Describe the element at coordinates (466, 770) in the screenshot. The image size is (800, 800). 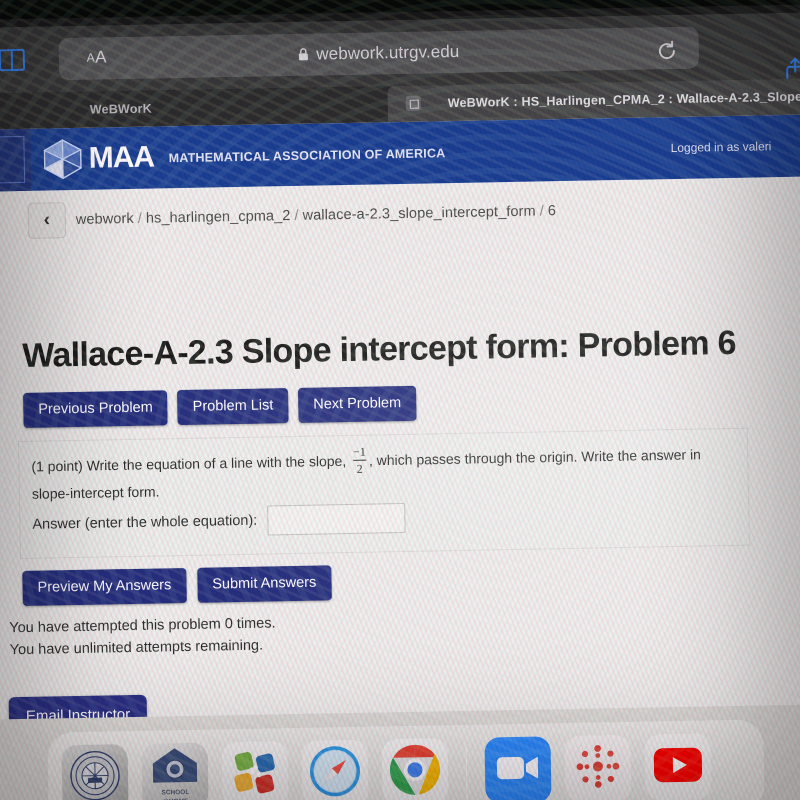
I see `dock-separator` at that location.